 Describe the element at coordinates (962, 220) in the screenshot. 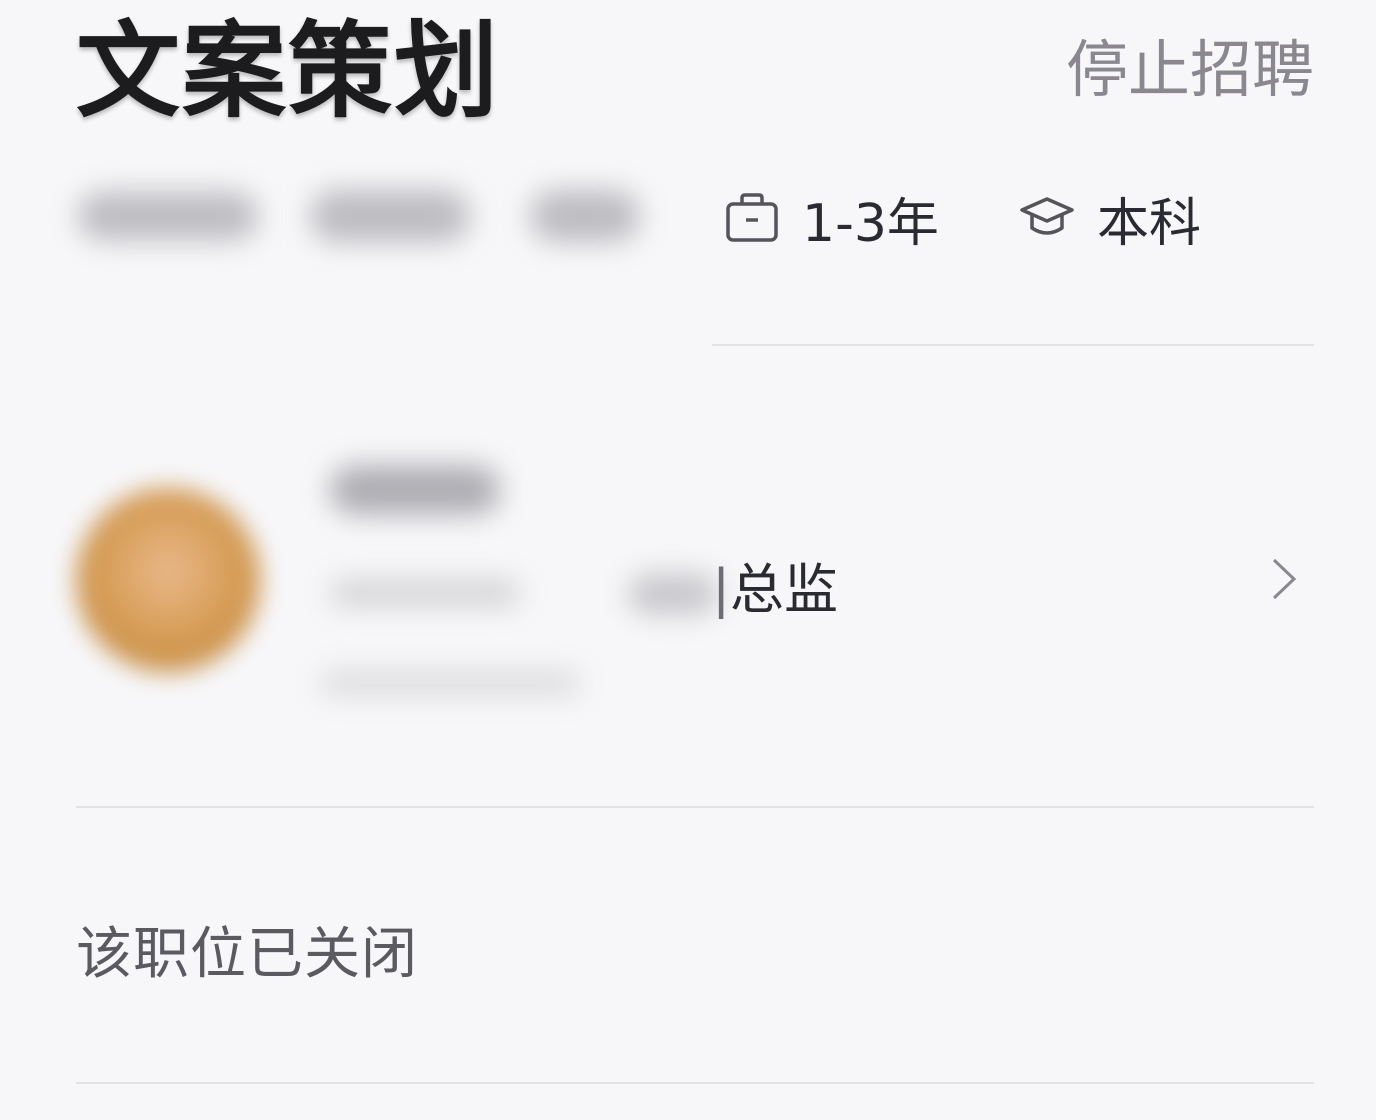

I see `job-requirements: 1-3年 本科` at that location.